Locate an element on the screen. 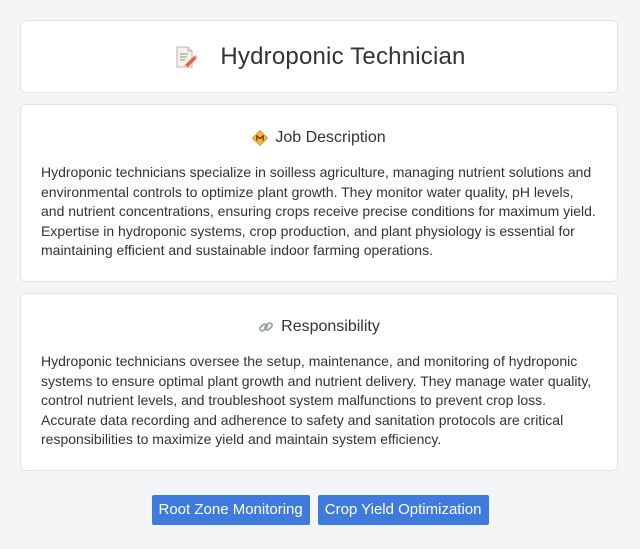  responsibility-title: Responsibility is located at coordinates (330, 326).